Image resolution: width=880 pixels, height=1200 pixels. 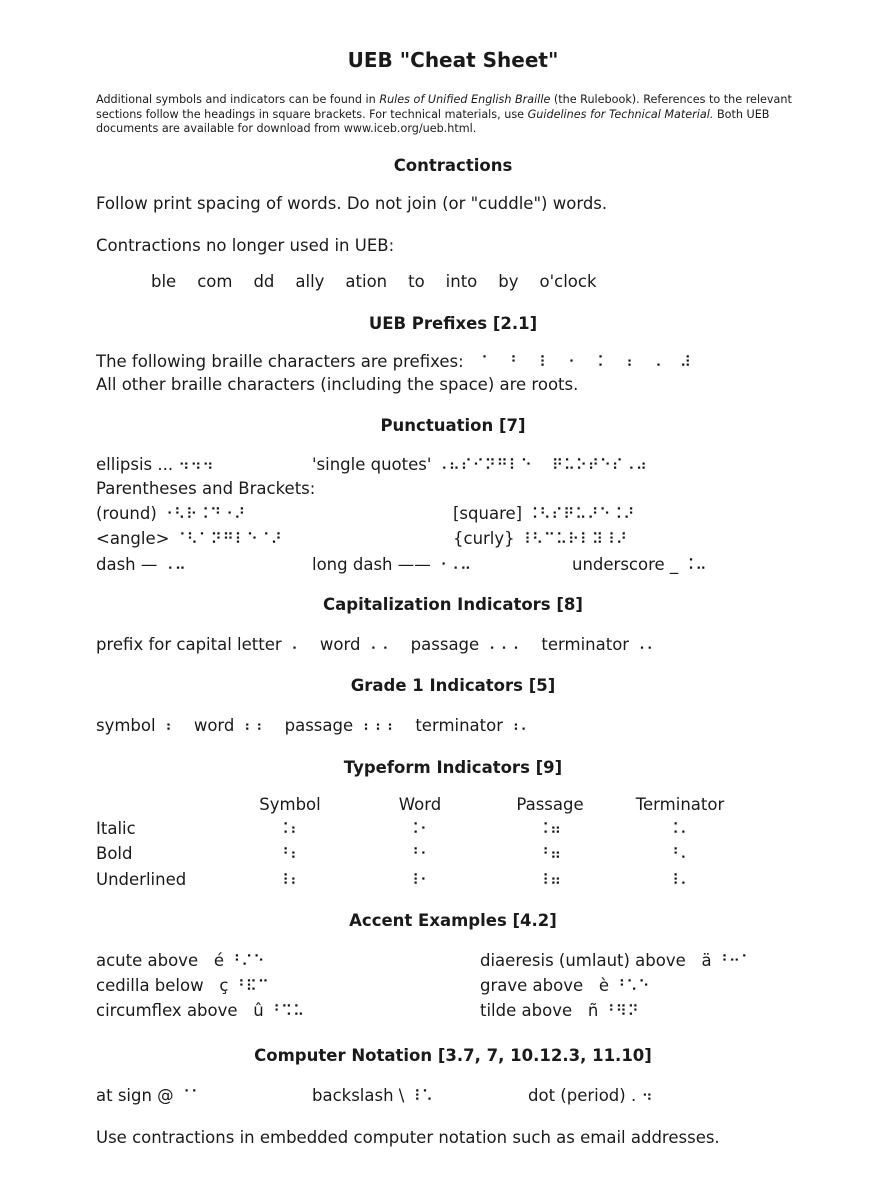 I want to click on cap-passage-braille: ⠠⠠⠠, so click(x=502, y=645).